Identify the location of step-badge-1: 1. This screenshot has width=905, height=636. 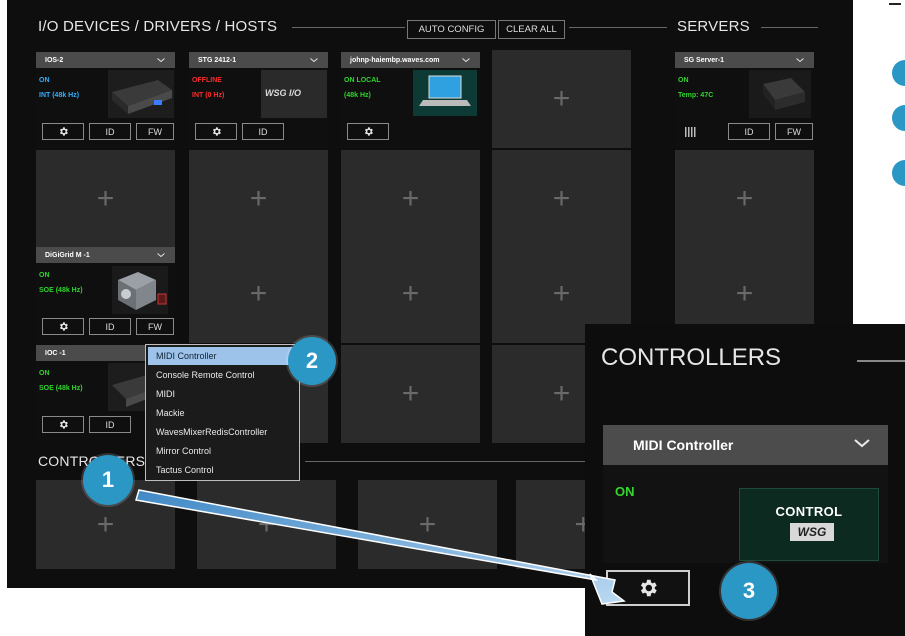
(108, 480).